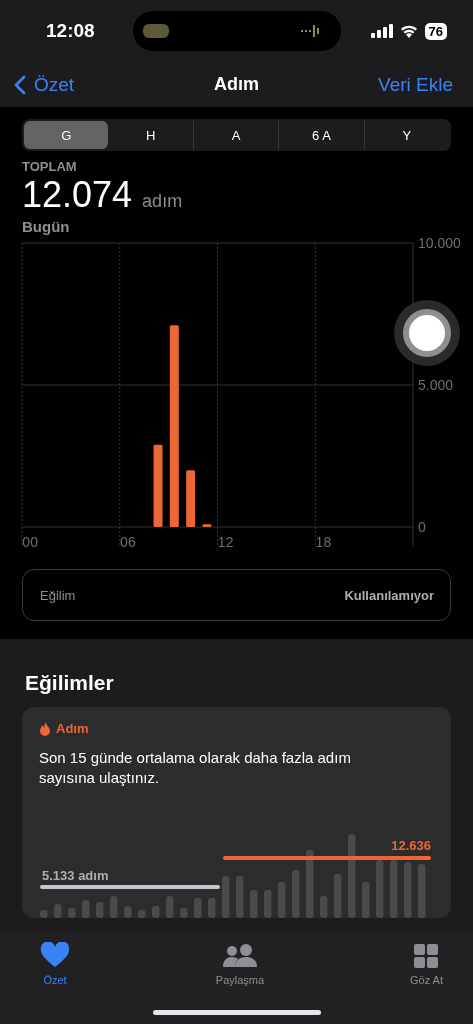 This screenshot has height=1024, width=473. I want to click on range-tab: H, so click(150, 135).